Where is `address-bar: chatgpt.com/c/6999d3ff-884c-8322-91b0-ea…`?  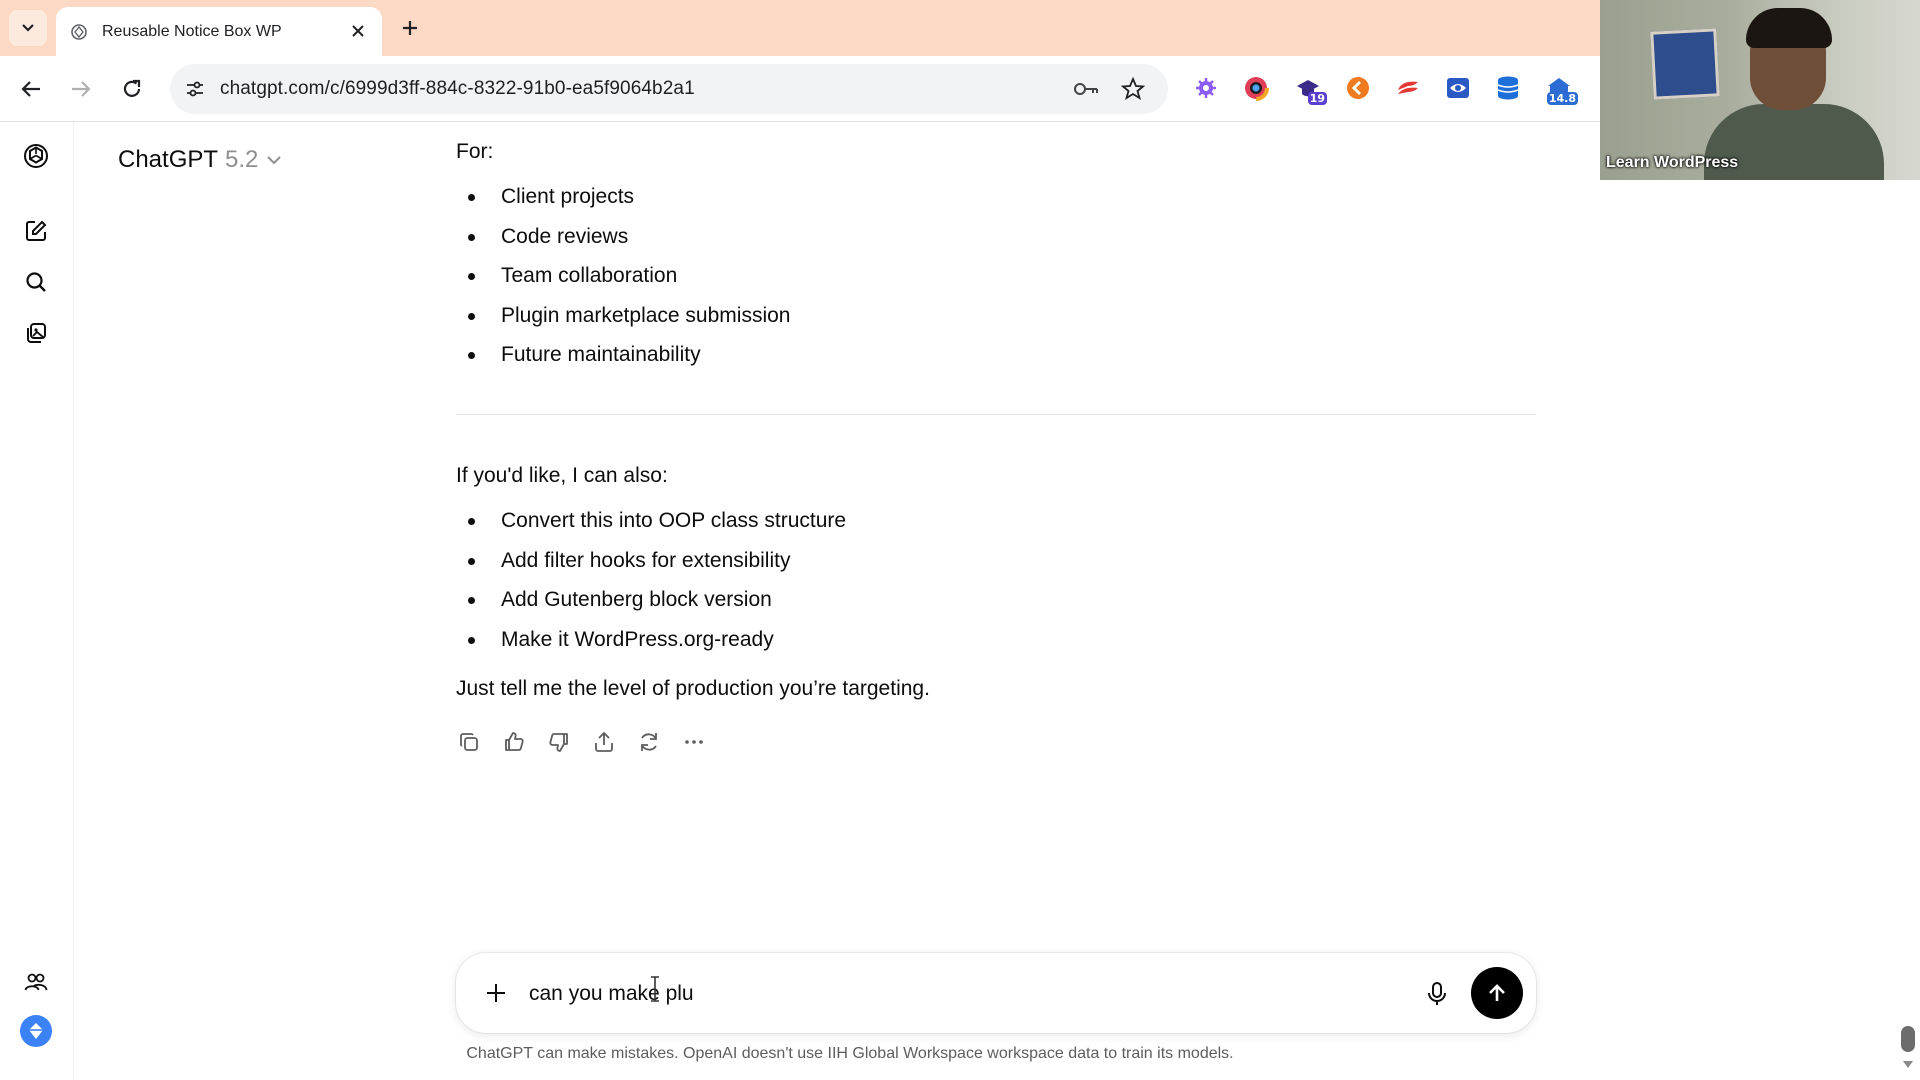
address-bar: chatgpt.com/c/6999d3ff-884c-8322-91b0-ea… is located at coordinates (669, 89).